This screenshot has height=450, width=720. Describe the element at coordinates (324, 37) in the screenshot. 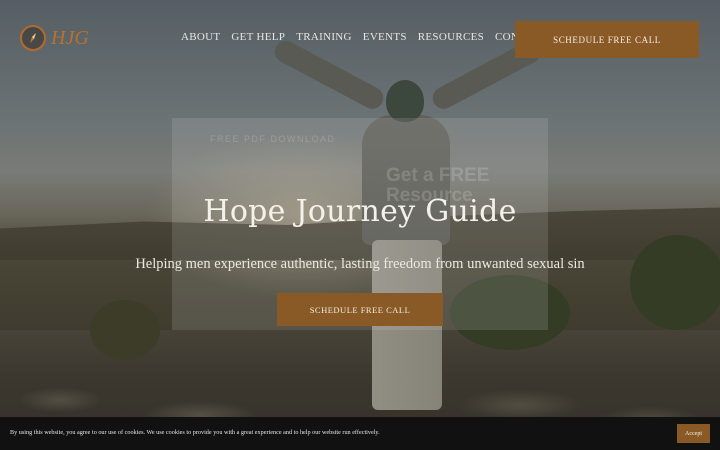

I see `nav-training: TRAINING` at that location.